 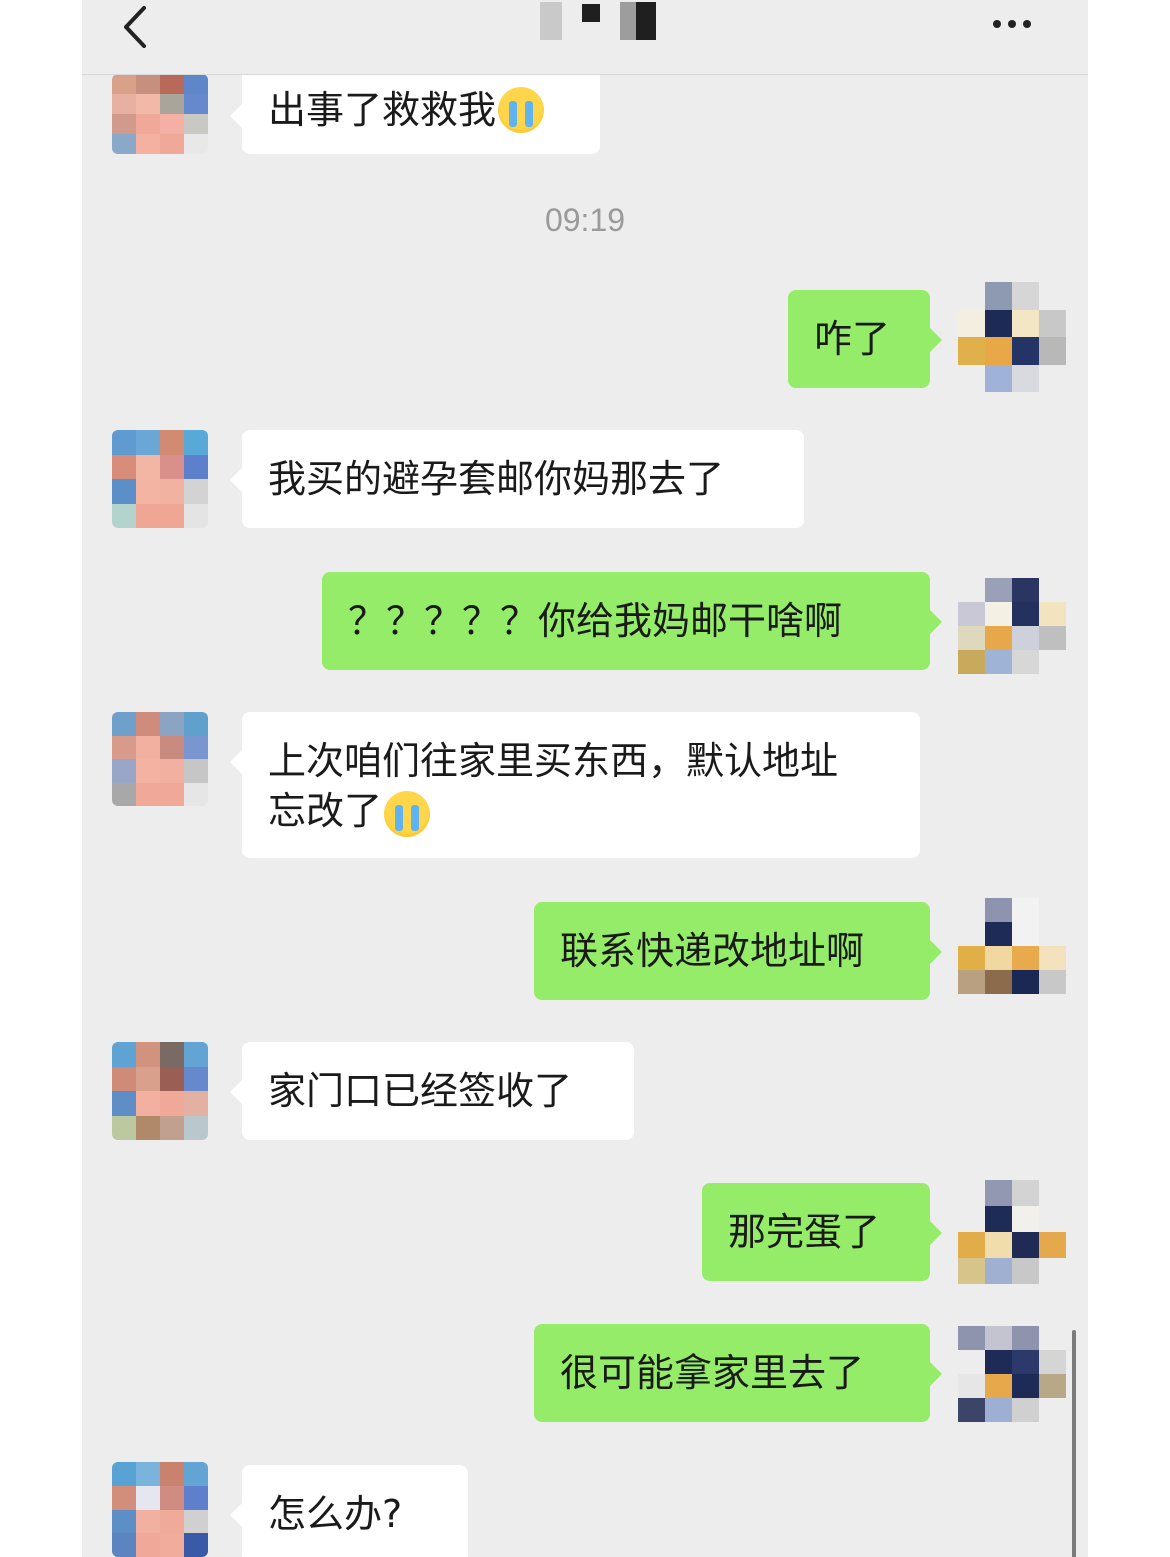 What do you see at coordinates (335, 1514) in the screenshot?
I see `message-text: 怎么办?` at bounding box center [335, 1514].